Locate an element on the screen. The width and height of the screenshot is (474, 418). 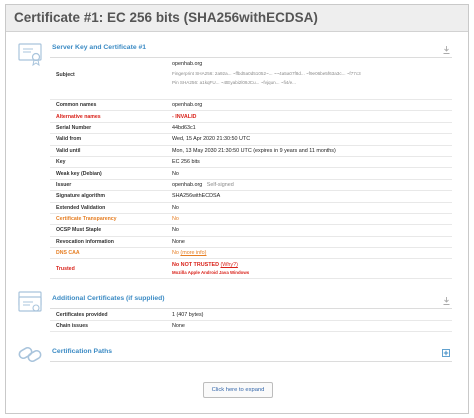
row-ocsp-must-staple: OCSP Must Staple No is located at coordinates (251, 231).